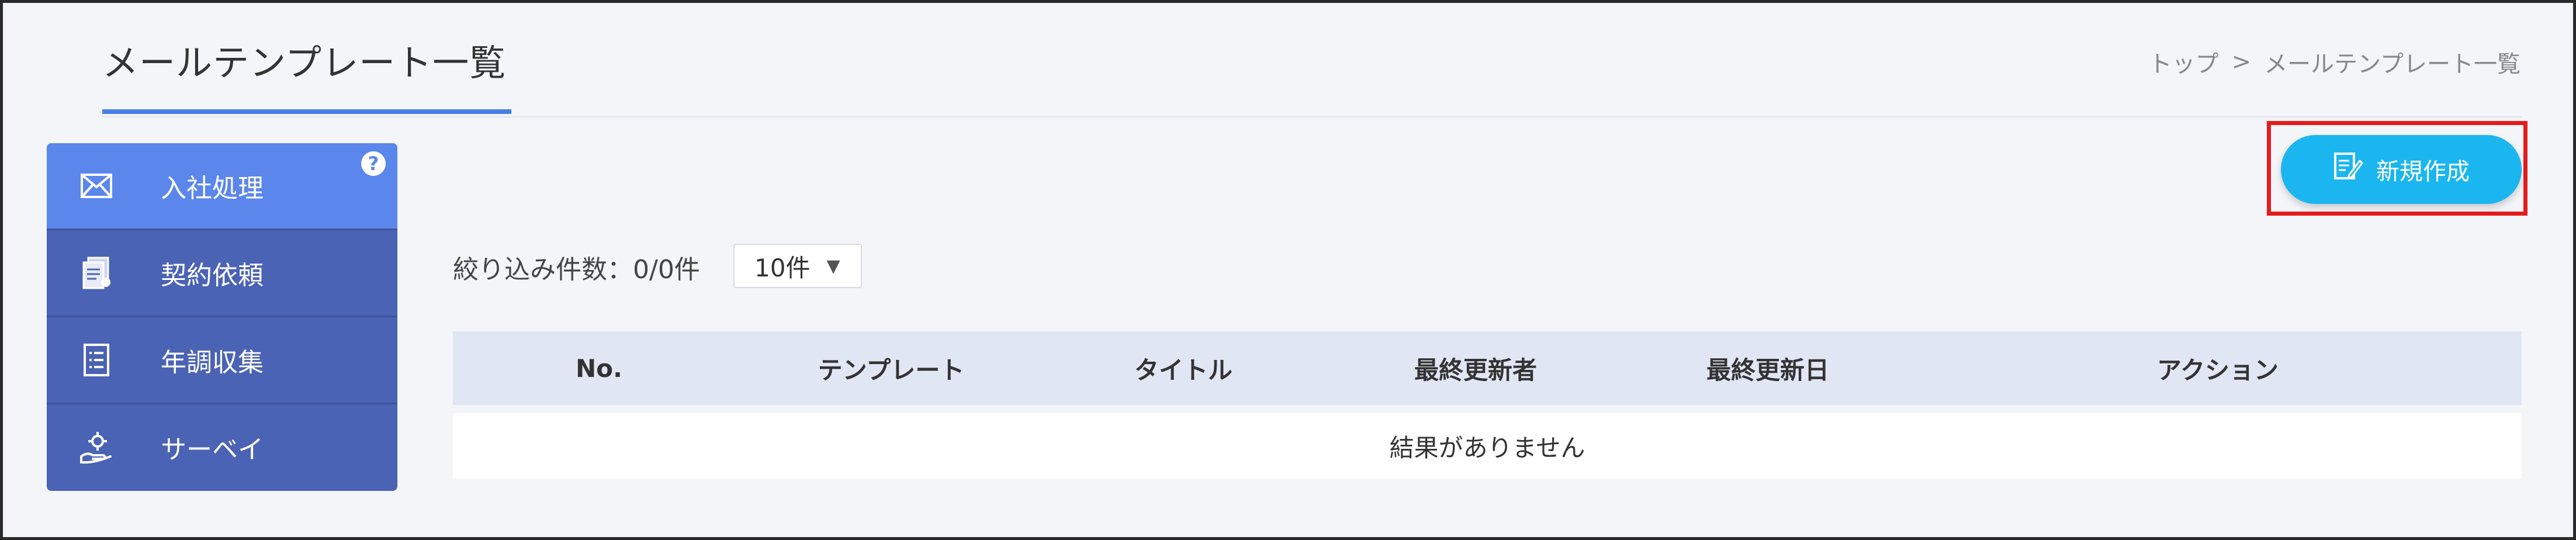 This screenshot has width=2576, height=540. Describe the element at coordinates (2423, 171) in the screenshot. I see `new-create-label: 新規作成` at that location.